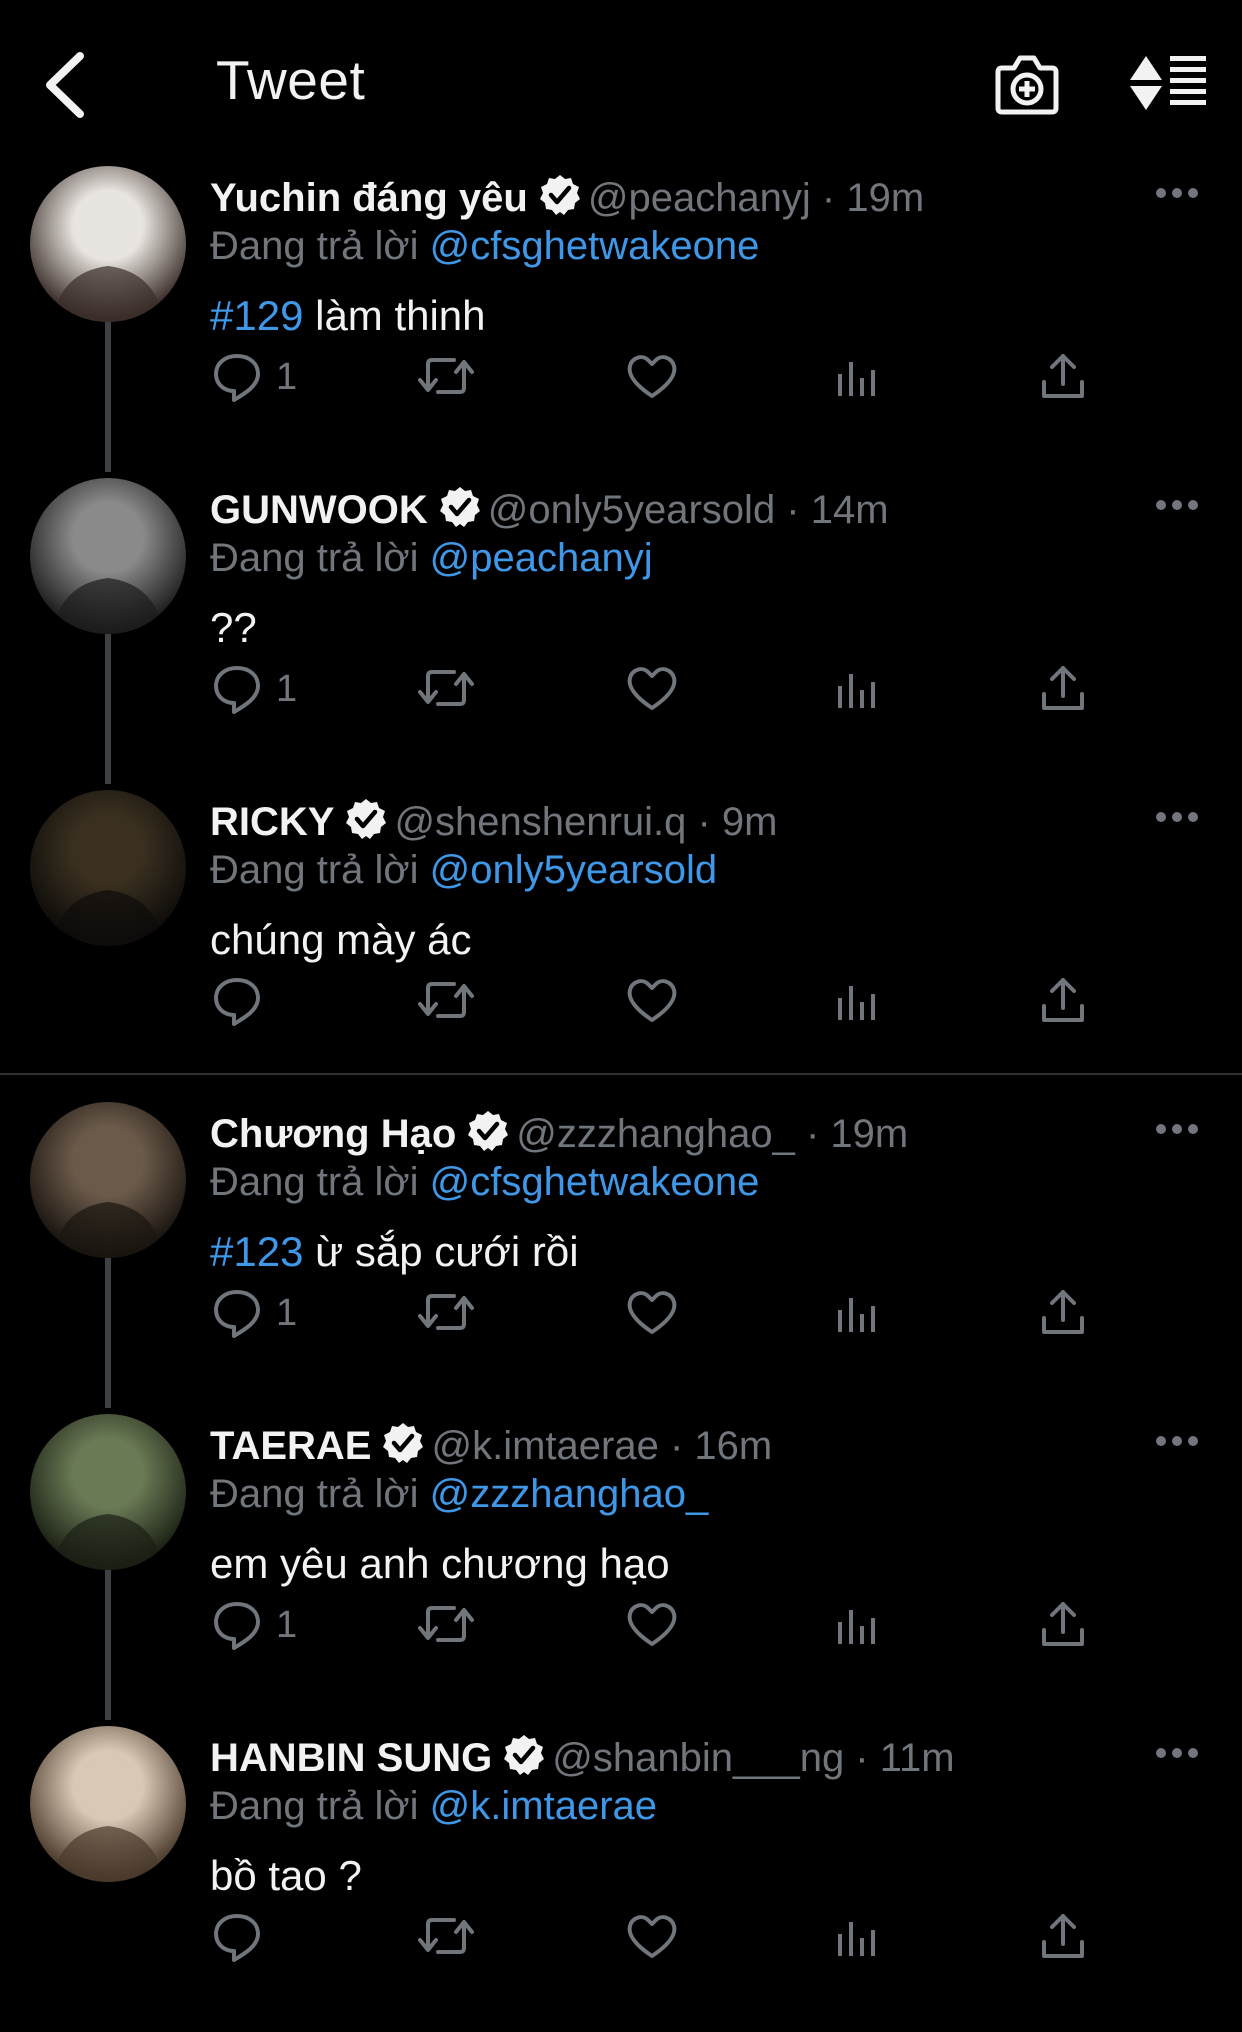  I want to click on tweet-actions: 1, so click(660, 378).